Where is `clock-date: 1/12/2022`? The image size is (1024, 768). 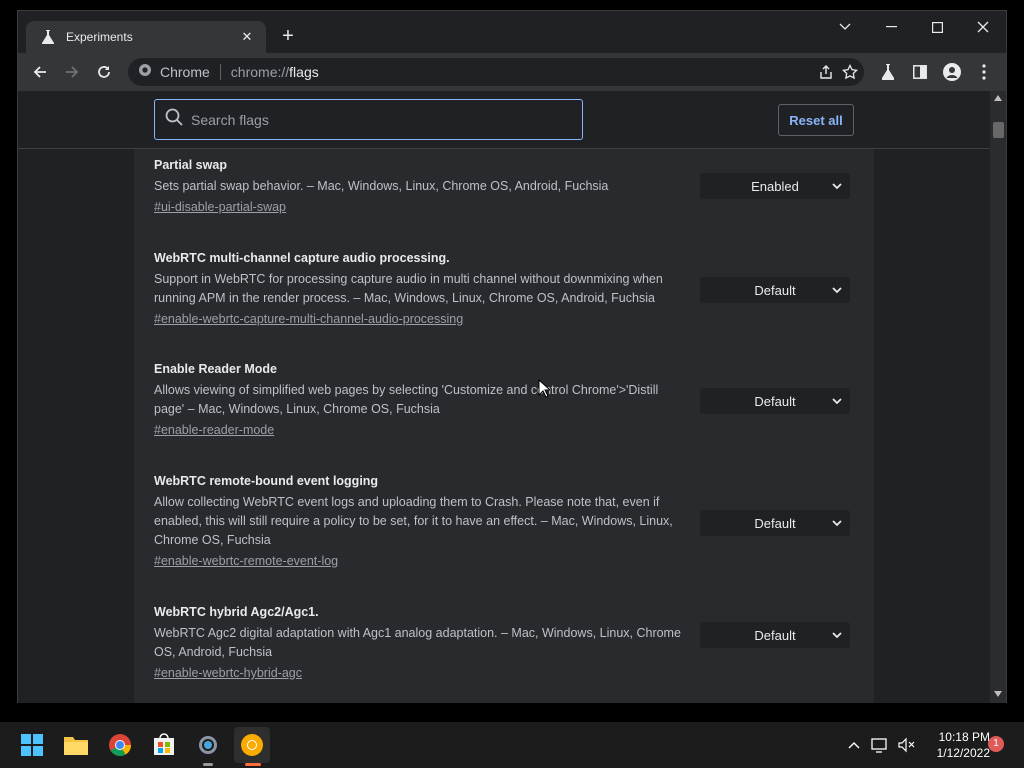
clock-date: 1/12/2022 is located at coordinates (963, 753).